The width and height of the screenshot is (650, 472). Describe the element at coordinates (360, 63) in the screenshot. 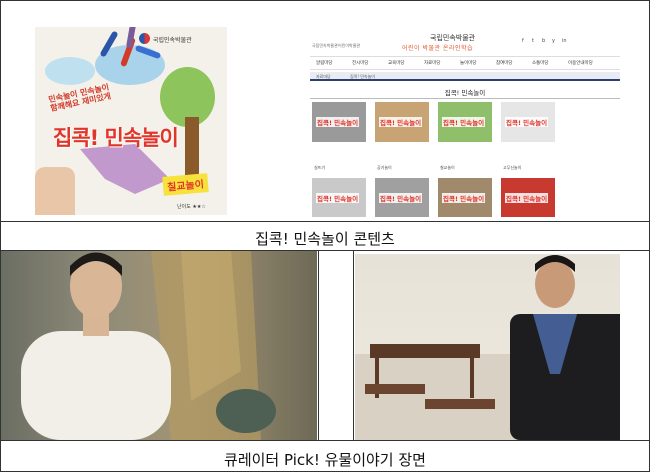

I see `nav-item: 전시마당` at that location.